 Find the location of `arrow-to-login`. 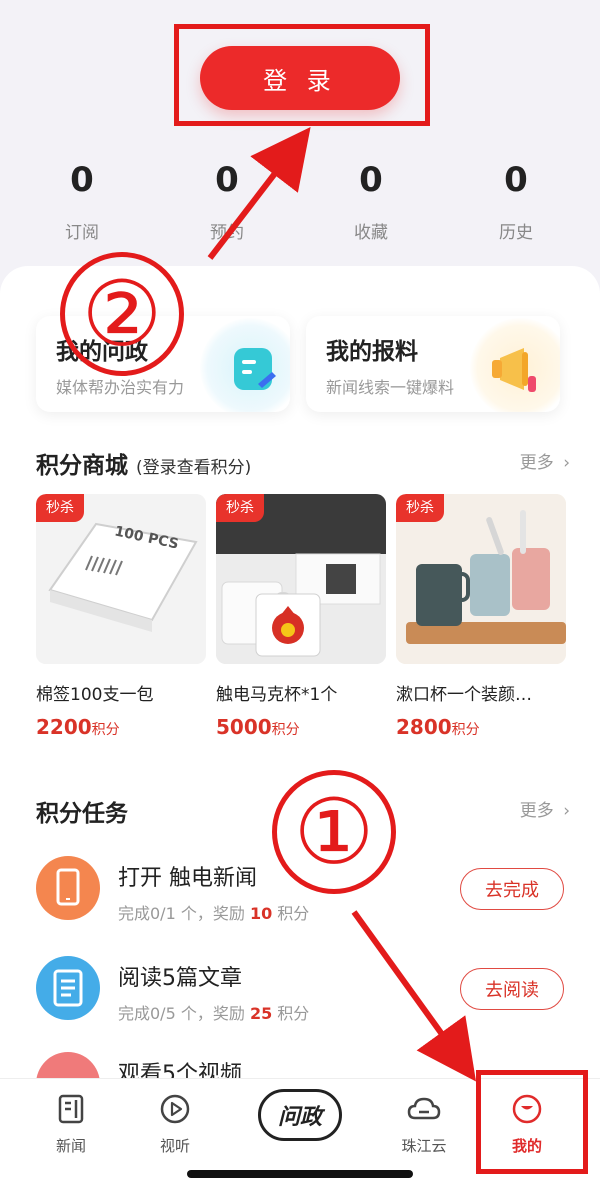

arrow-to-login is located at coordinates (259, 193).